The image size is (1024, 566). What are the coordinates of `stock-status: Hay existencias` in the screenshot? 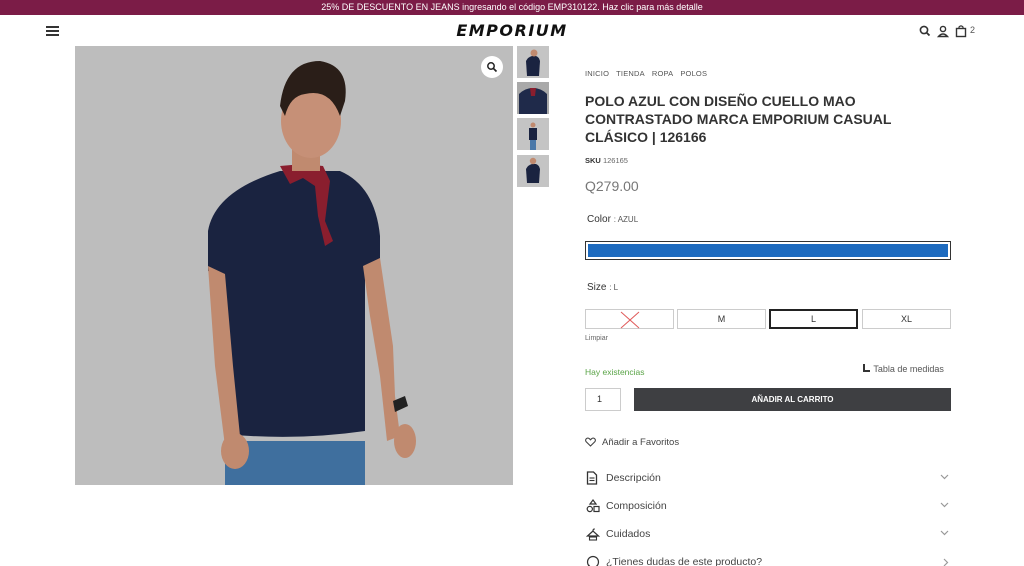 It's located at (615, 372).